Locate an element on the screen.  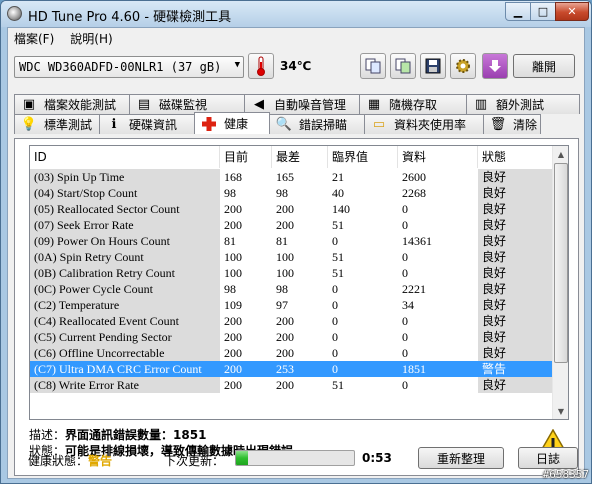
title-bar: HD Tune Pro 4.60 - 硬碟檢測工具 ▁ □ ✕ is located at coordinates (296, 14).